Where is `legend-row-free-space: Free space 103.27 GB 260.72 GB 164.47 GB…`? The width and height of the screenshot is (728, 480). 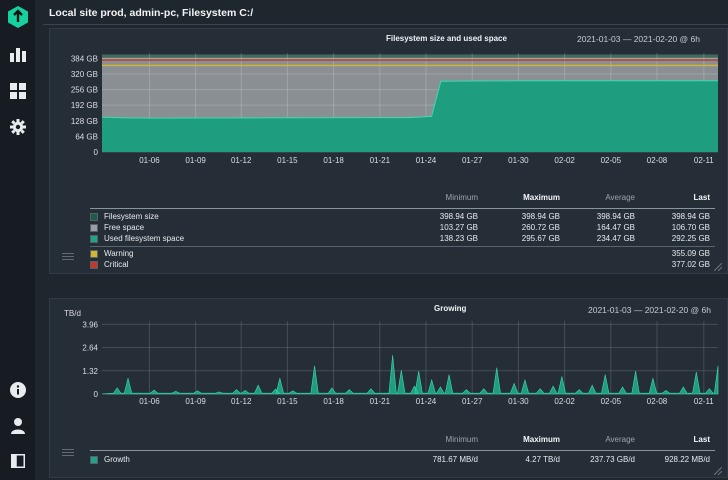 legend-row-free-space: Free space 103.27 GB 260.72 GB 164.47 GB… is located at coordinates (402, 228).